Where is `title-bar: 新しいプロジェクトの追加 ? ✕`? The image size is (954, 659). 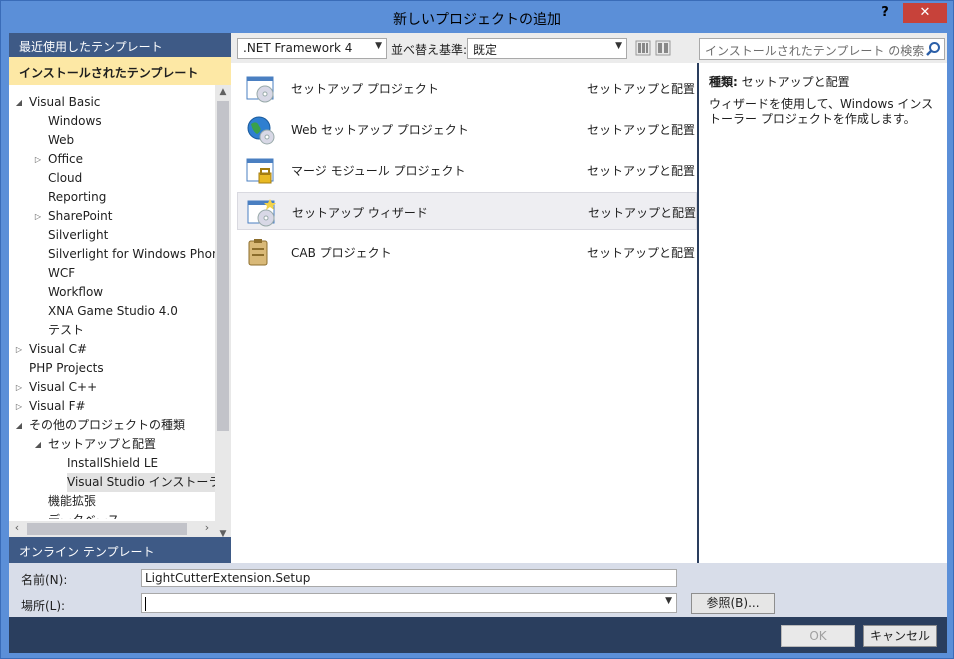 title-bar: 新しいプロジェクトの追加 ? ✕ is located at coordinates (477, 17).